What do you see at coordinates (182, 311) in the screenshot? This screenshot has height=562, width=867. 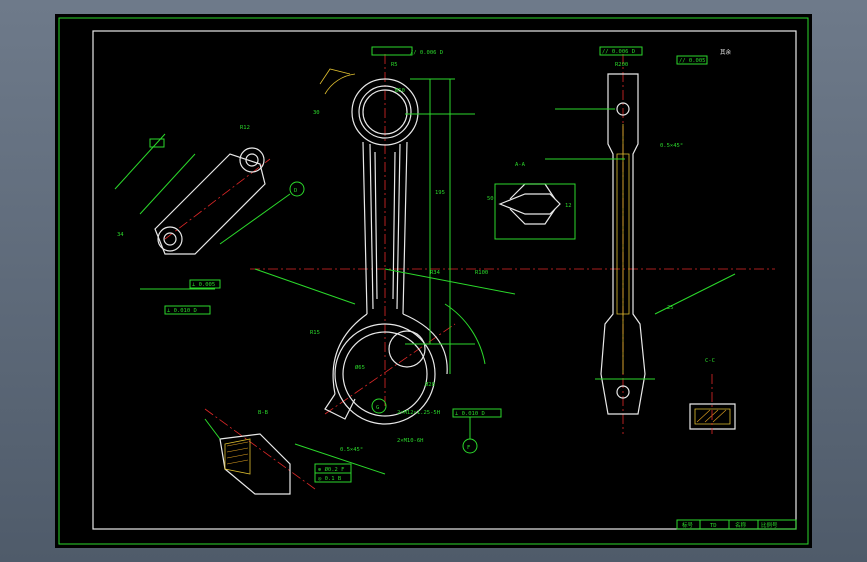 I see `tol-bottom-mid: ⊥ 0.010 D` at bounding box center [182, 311].